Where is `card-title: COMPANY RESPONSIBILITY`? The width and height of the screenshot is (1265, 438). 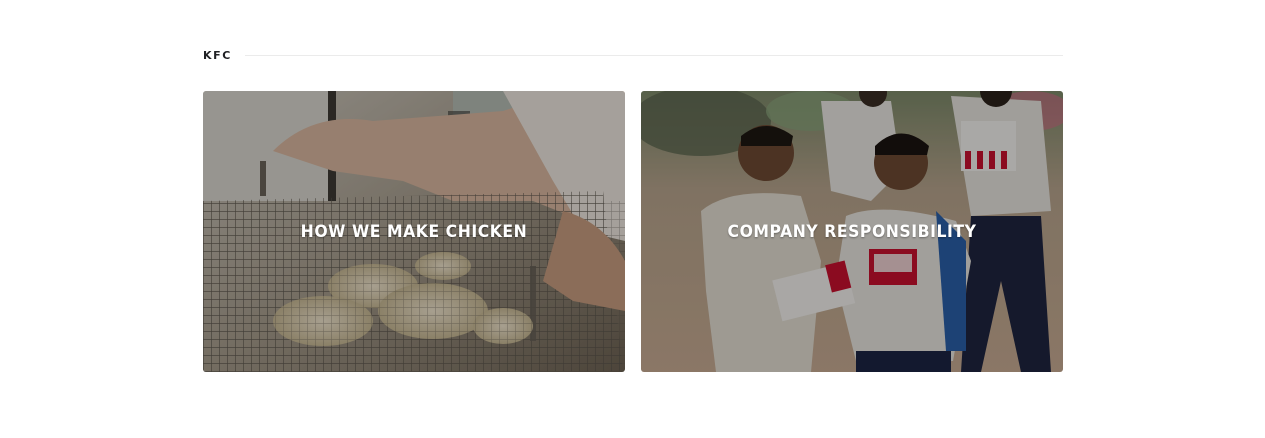
card-title: COMPANY RESPONSIBILITY is located at coordinates (852, 232).